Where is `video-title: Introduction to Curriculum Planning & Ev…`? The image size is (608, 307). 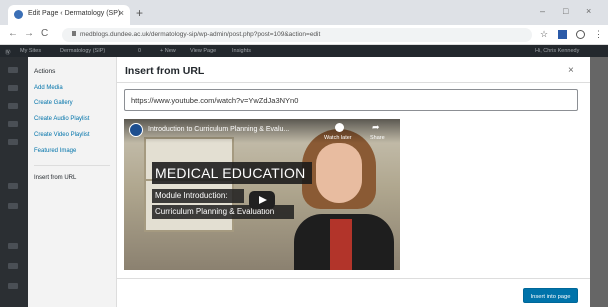
video-title: Introduction to Curriculum Planning & Ev… is located at coordinates (218, 129).